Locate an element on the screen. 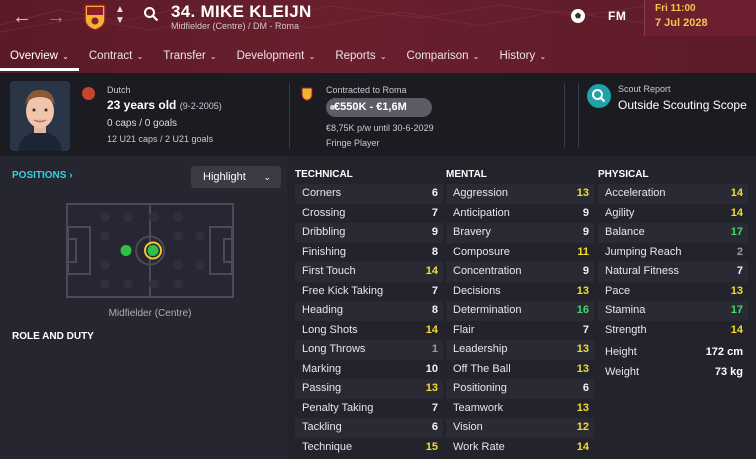  attribute-name: Long Throws is located at coordinates (334, 349).